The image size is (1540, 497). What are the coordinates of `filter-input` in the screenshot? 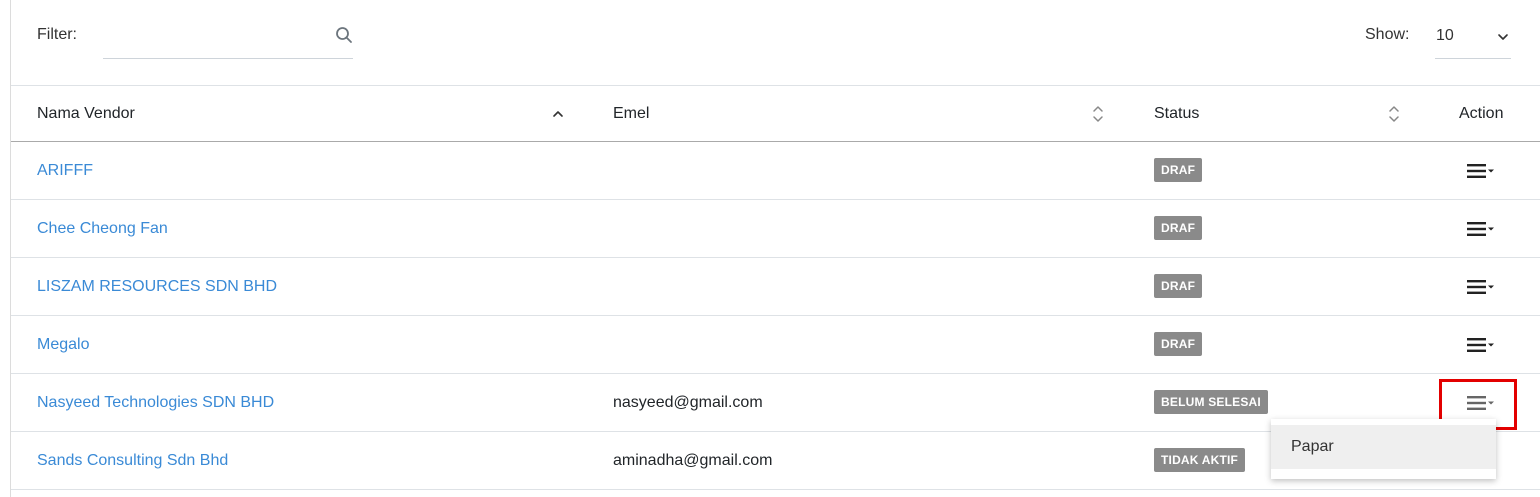 It's located at (213, 38).